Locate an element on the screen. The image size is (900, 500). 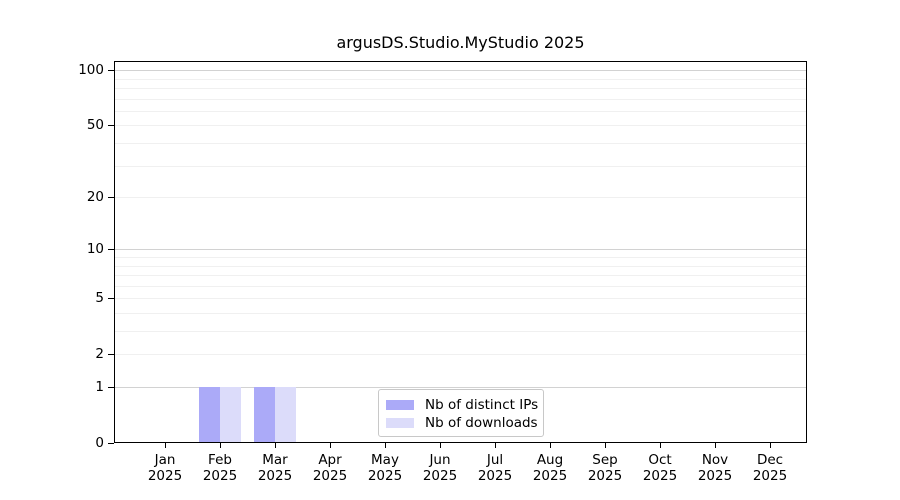
x-tick-label: Dec 2025 is located at coordinates (770, 468).